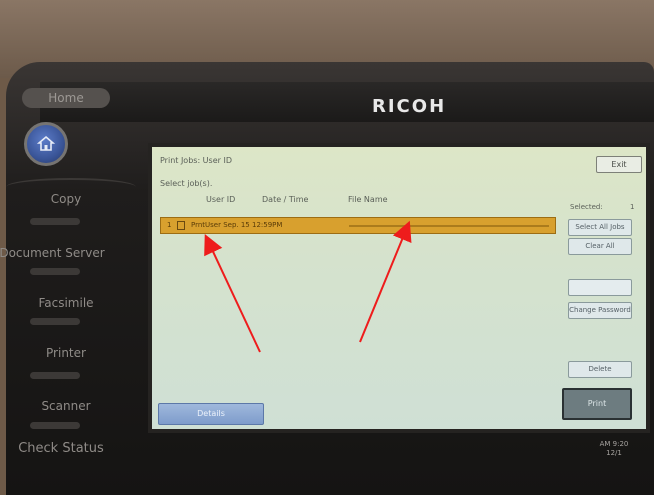  What do you see at coordinates (232, 293) in the screenshot?
I see `red-arrow-left` at bounding box center [232, 293].